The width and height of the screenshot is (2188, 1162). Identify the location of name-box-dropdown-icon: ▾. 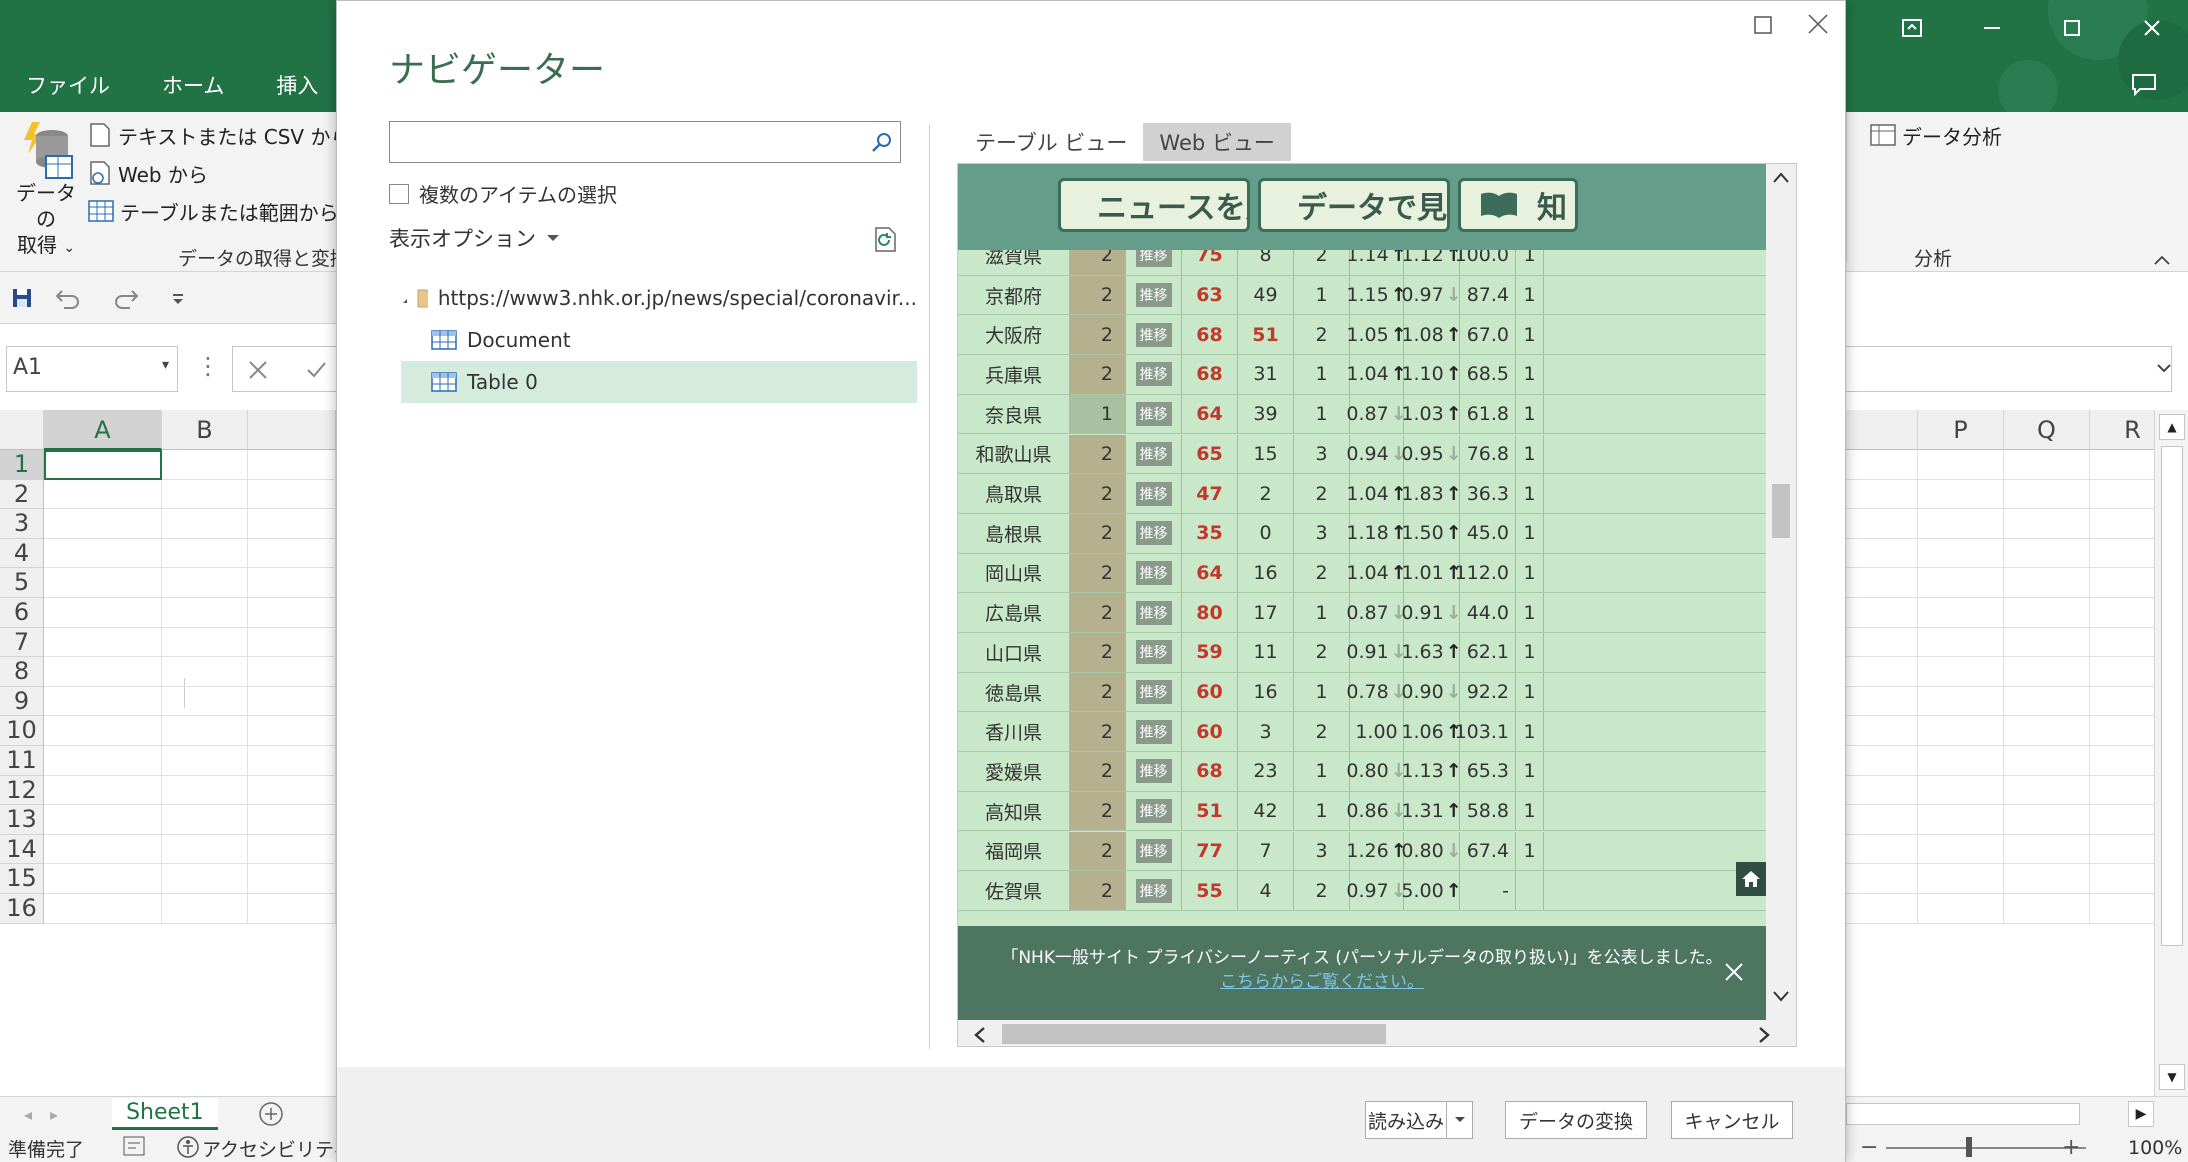
(165, 365).